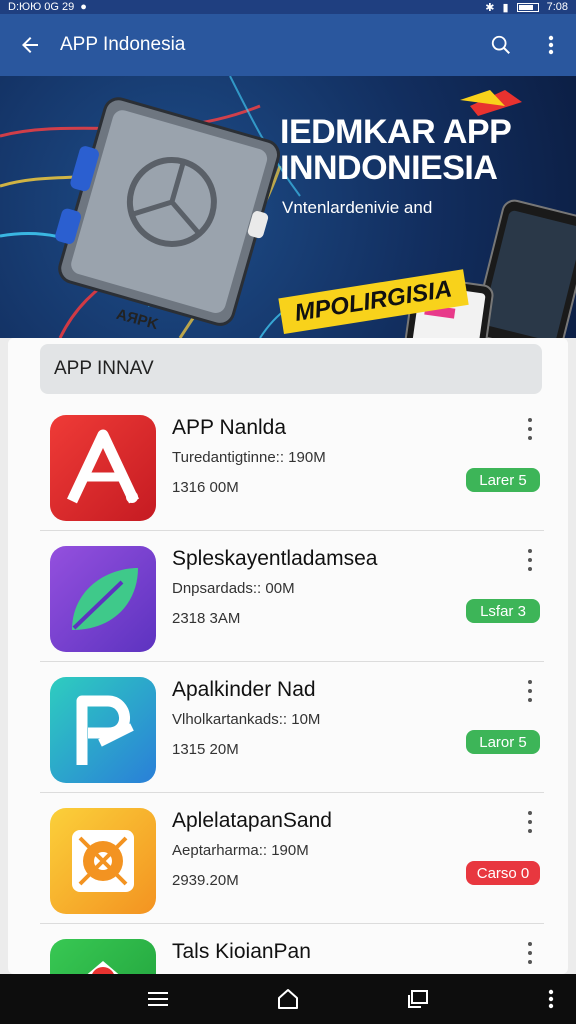 The height and width of the screenshot is (1024, 576). Describe the element at coordinates (291, 369) in the screenshot. I see `section-header: APP INNAV` at that location.